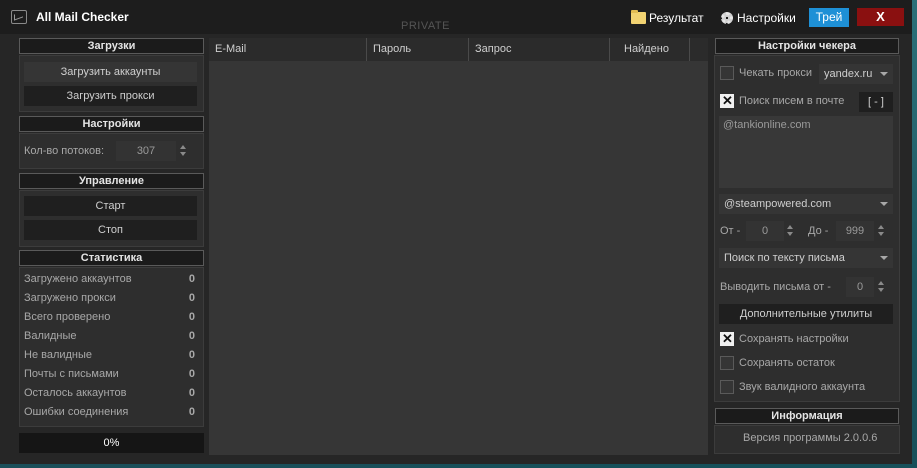  What do you see at coordinates (848, 74) in the screenshot?
I see `proxy-site-value: yandex.ru` at bounding box center [848, 74].